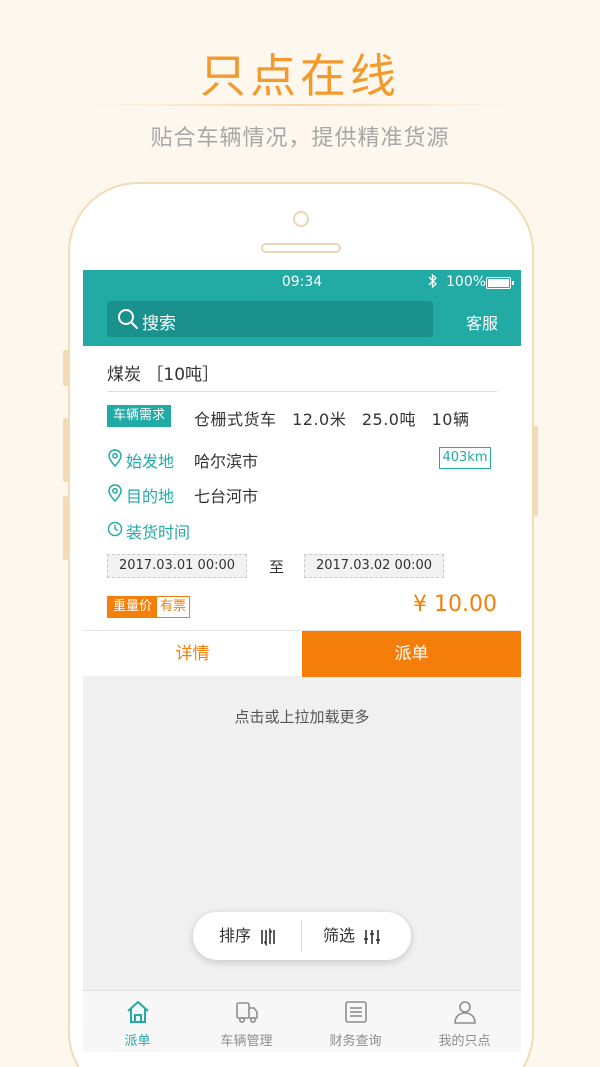 This screenshot has width=600, height=1067. I want to click on tab-label: 车辆管理, so click(246, 1041).